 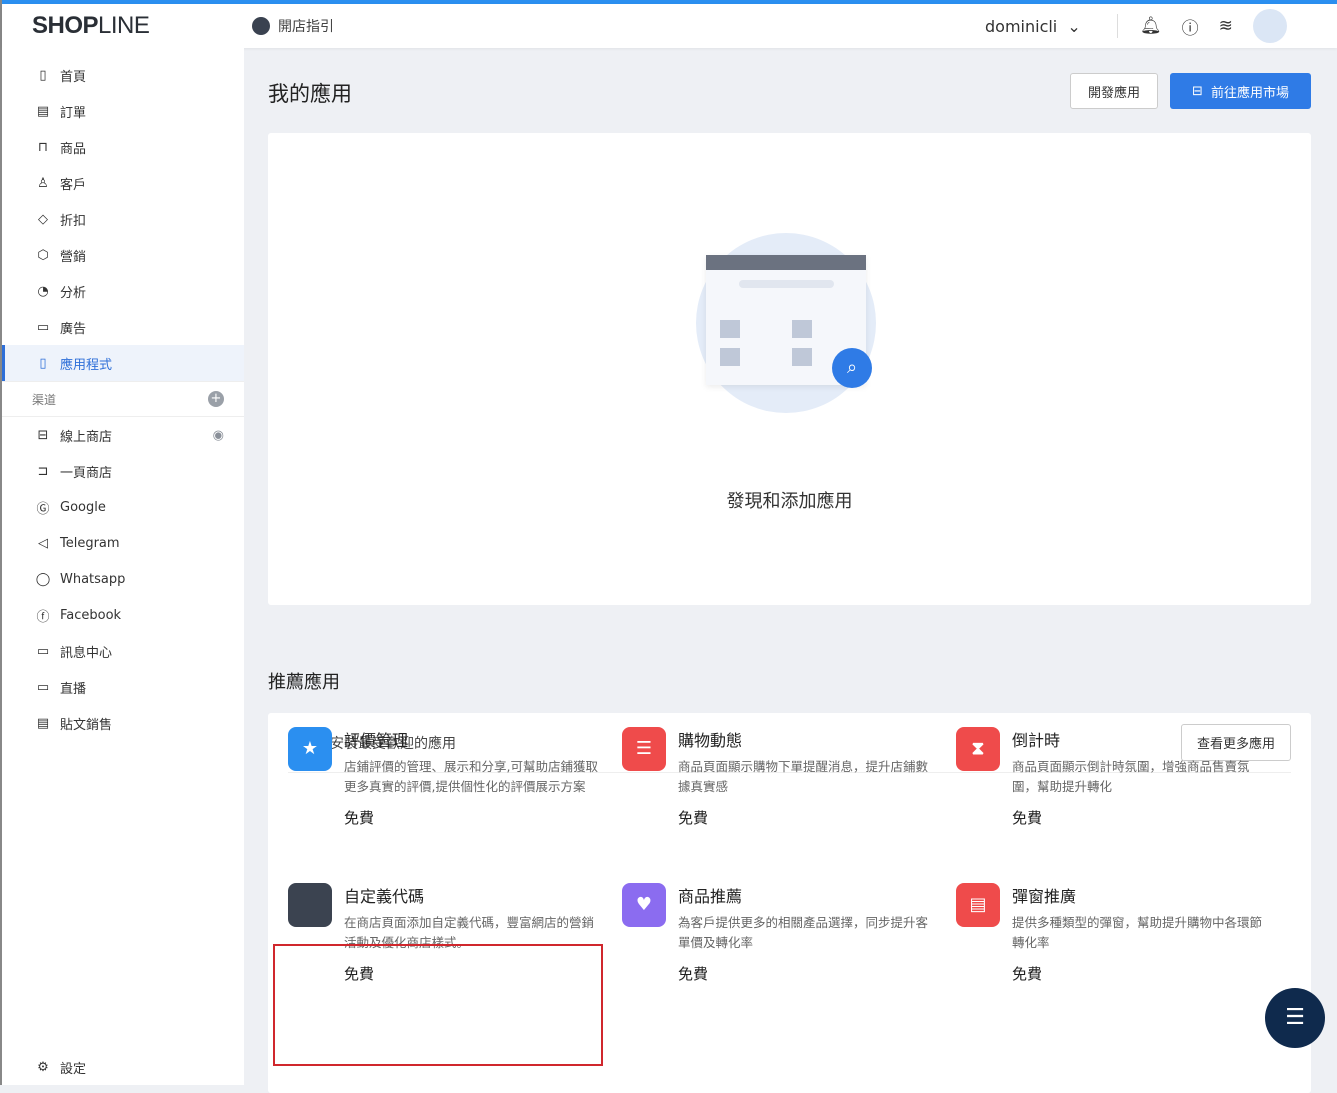 I want to click on sidebar-item: ⬡ 營銷, so click(x=123, y=255).